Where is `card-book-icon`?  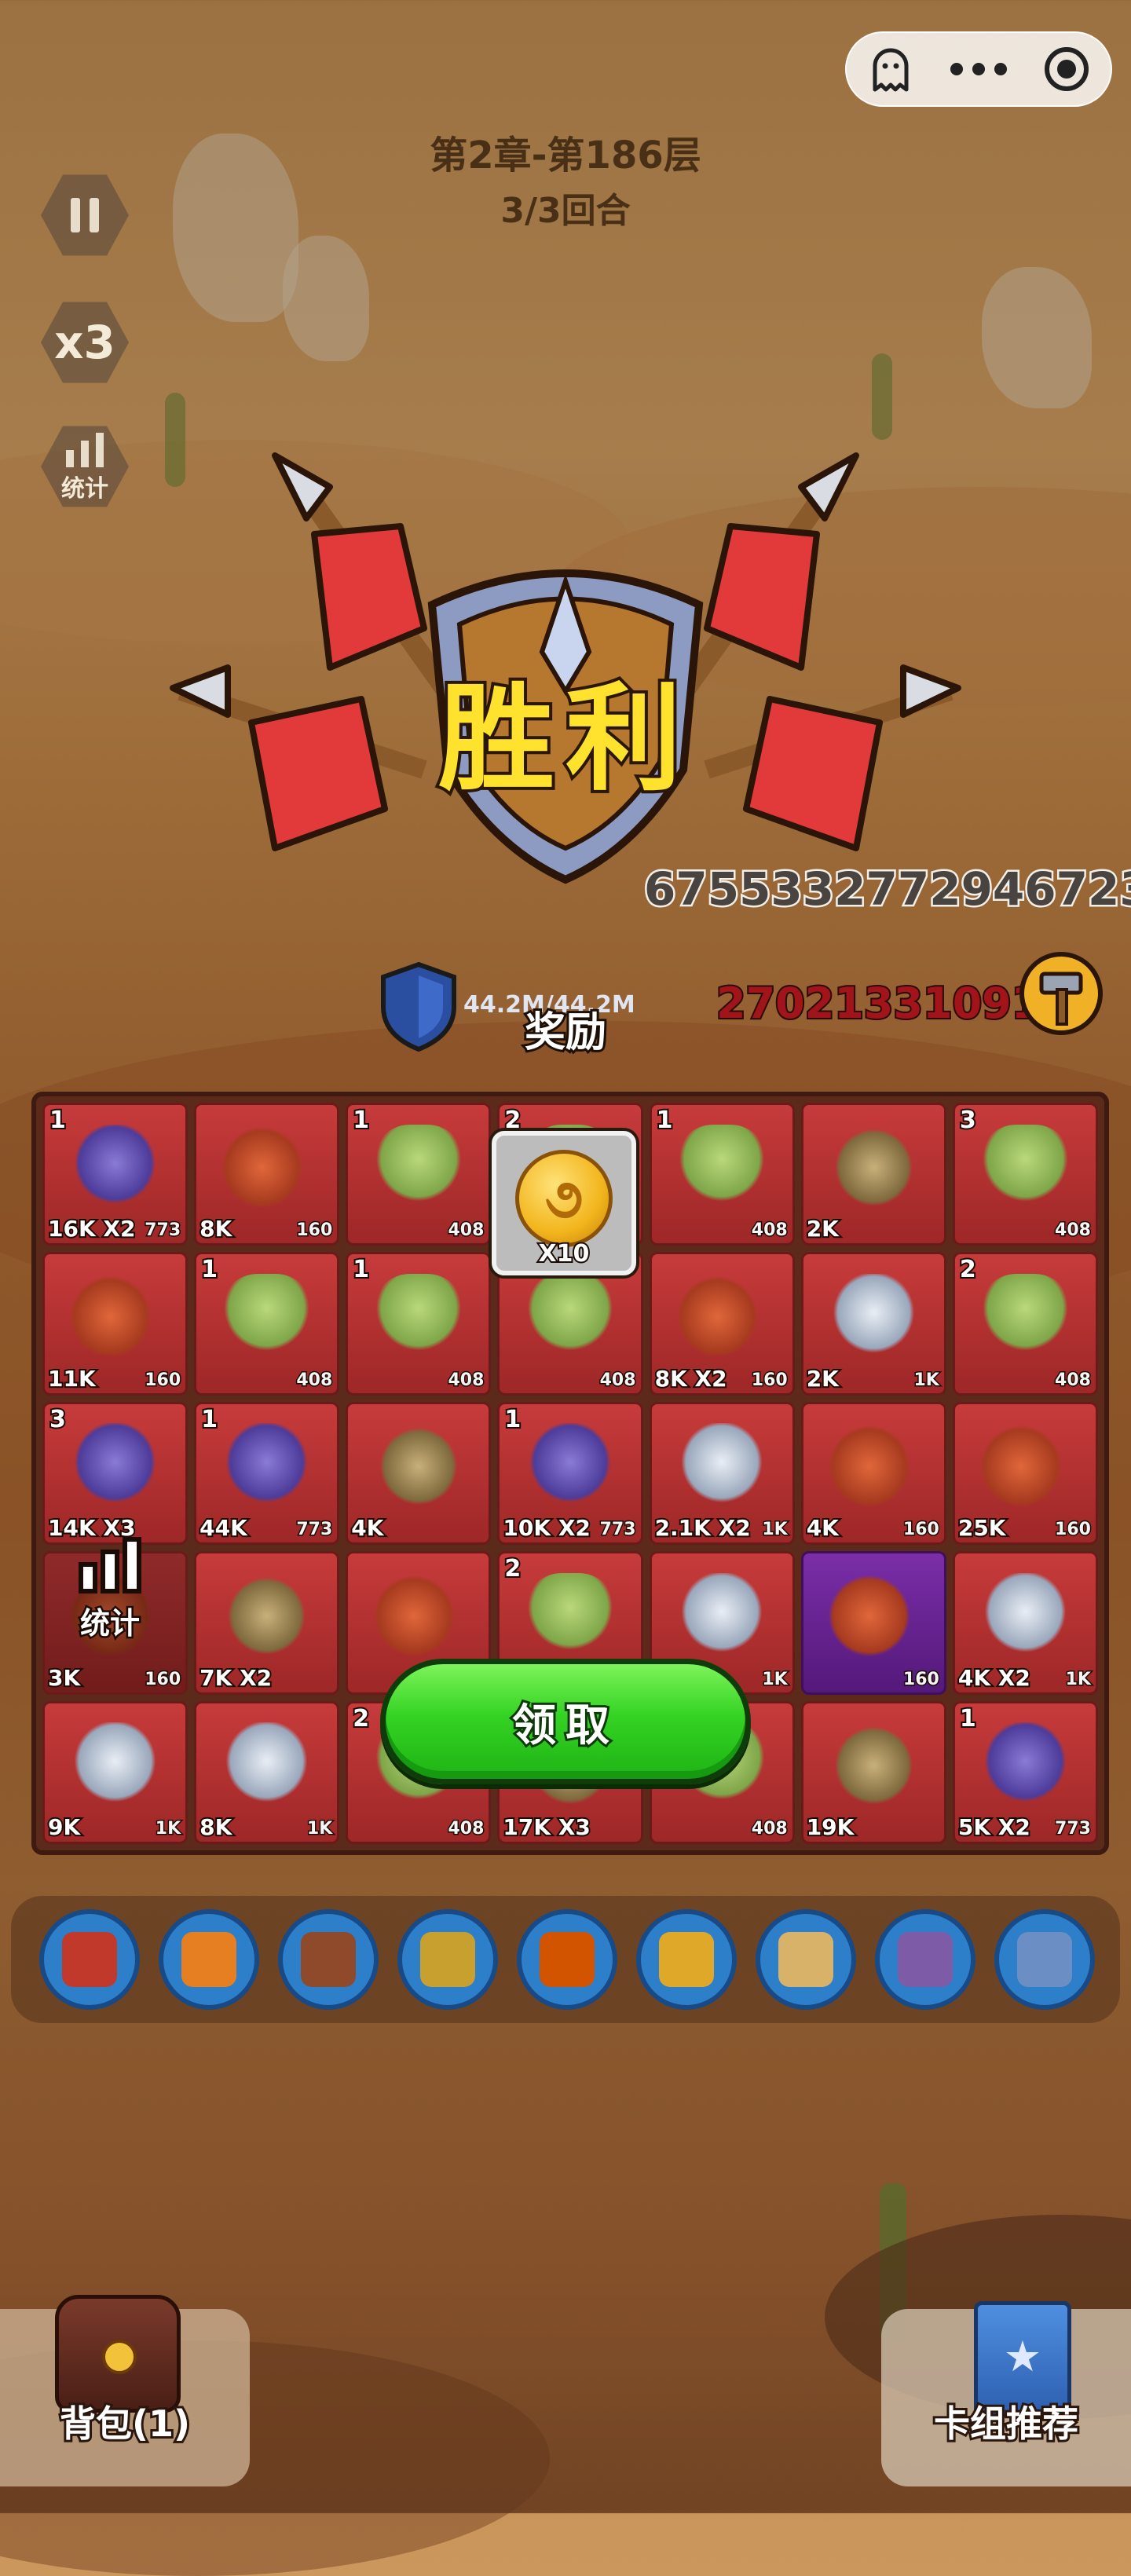
card-book-icon is located at coordinates (89, 1959).